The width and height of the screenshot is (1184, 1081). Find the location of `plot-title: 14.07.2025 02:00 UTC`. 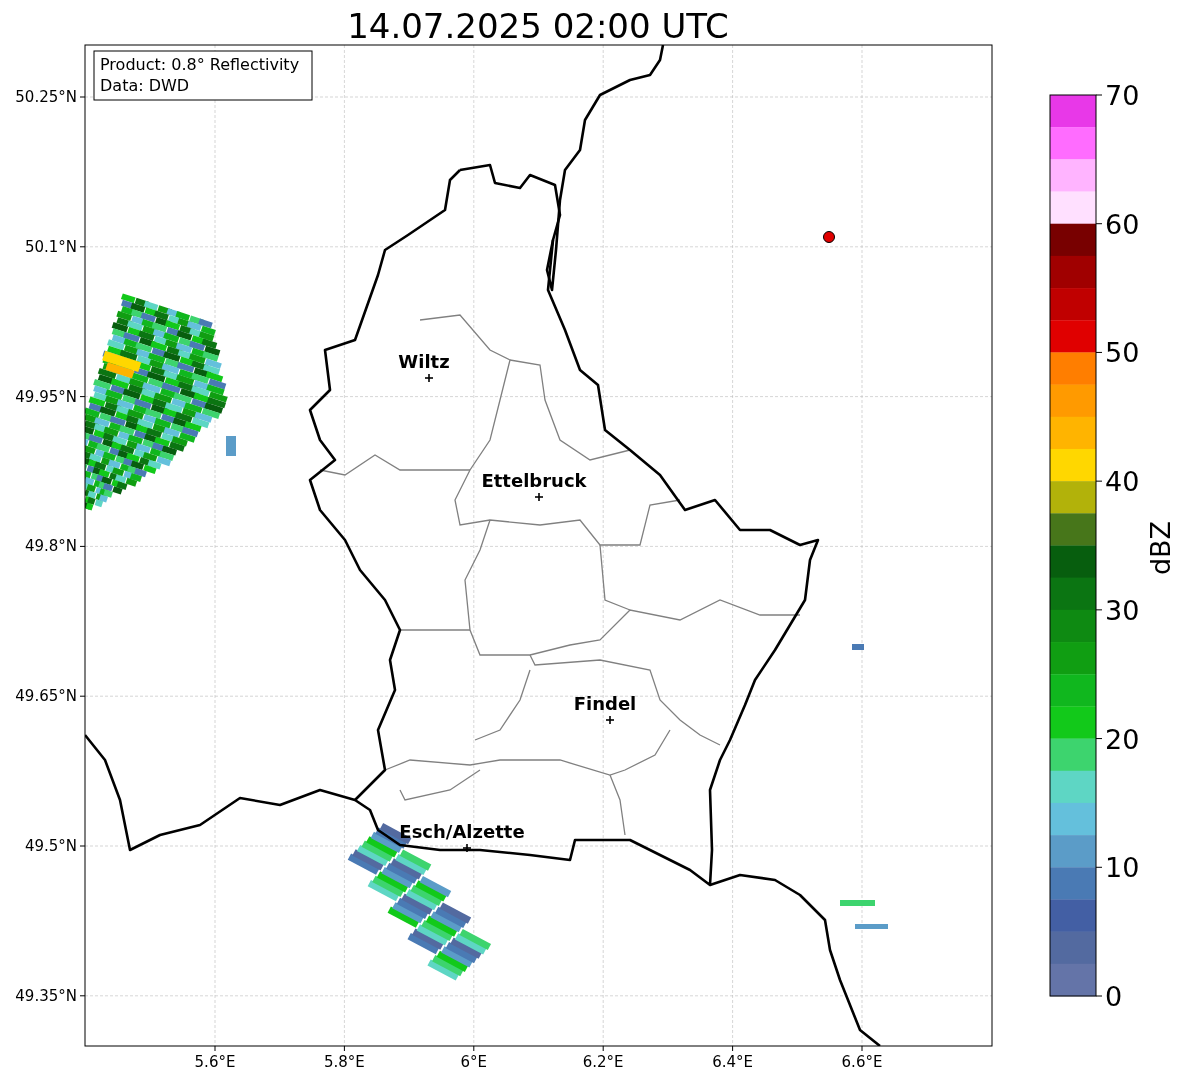

plot-title: 14.07.2025 02:00 UTC is located at coordinates (538, 26).